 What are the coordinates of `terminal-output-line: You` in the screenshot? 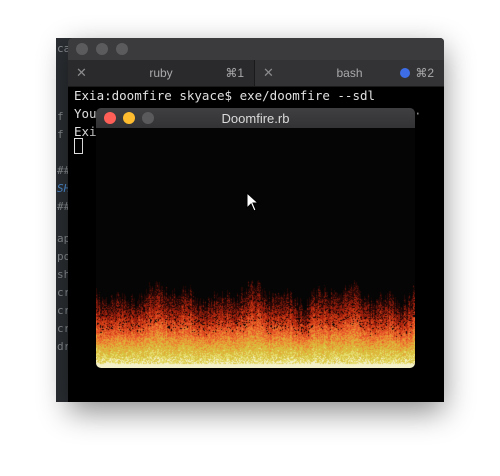 It's located at (85, 113).